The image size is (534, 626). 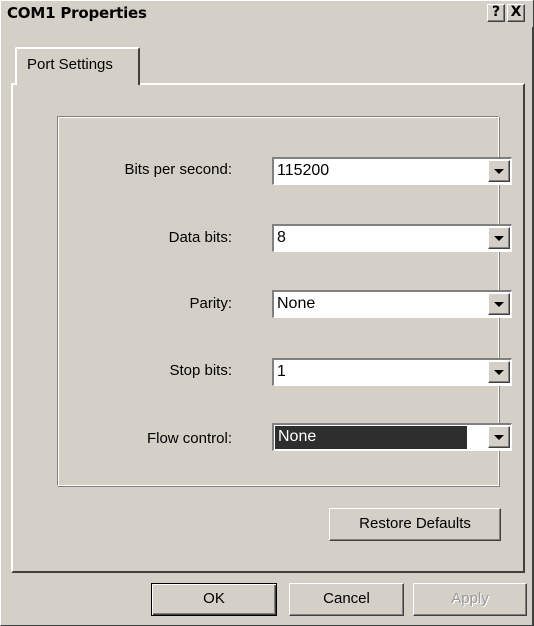 I want to click on data-bits-label: Data bits:, so click(x=200, y=237).